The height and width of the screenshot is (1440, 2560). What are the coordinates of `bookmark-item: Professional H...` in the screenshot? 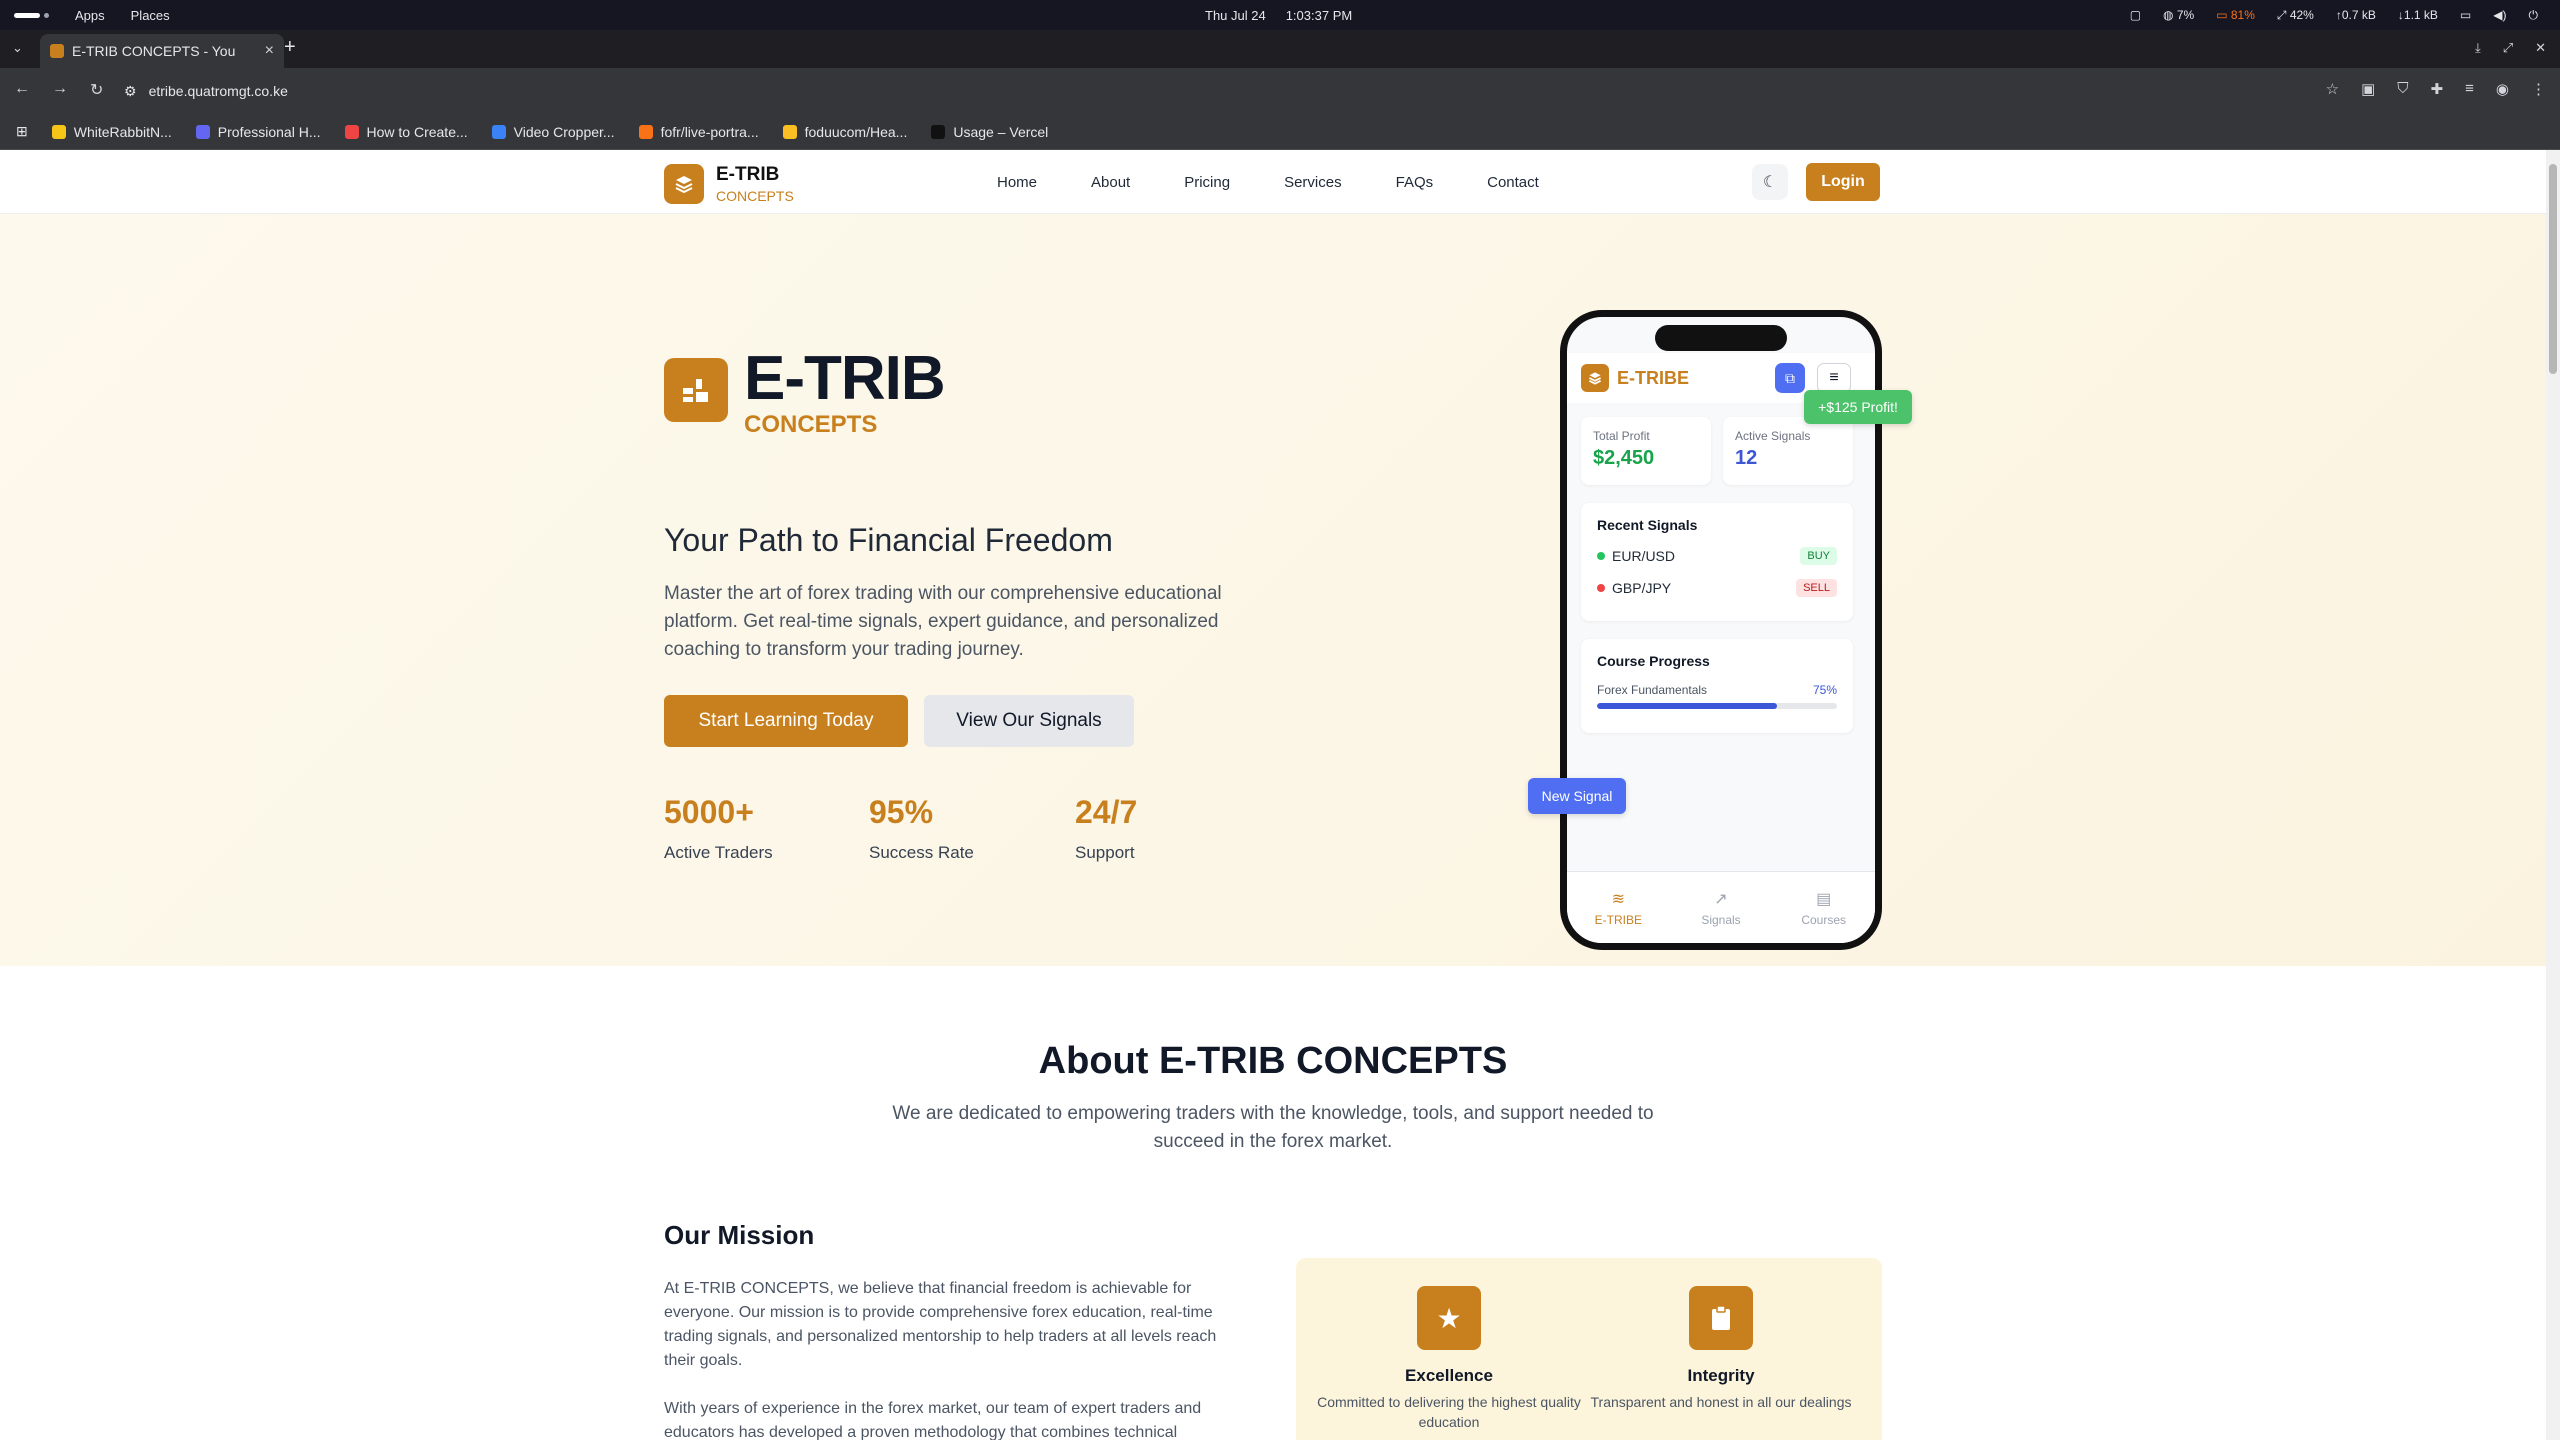 It's located at (258, 132).